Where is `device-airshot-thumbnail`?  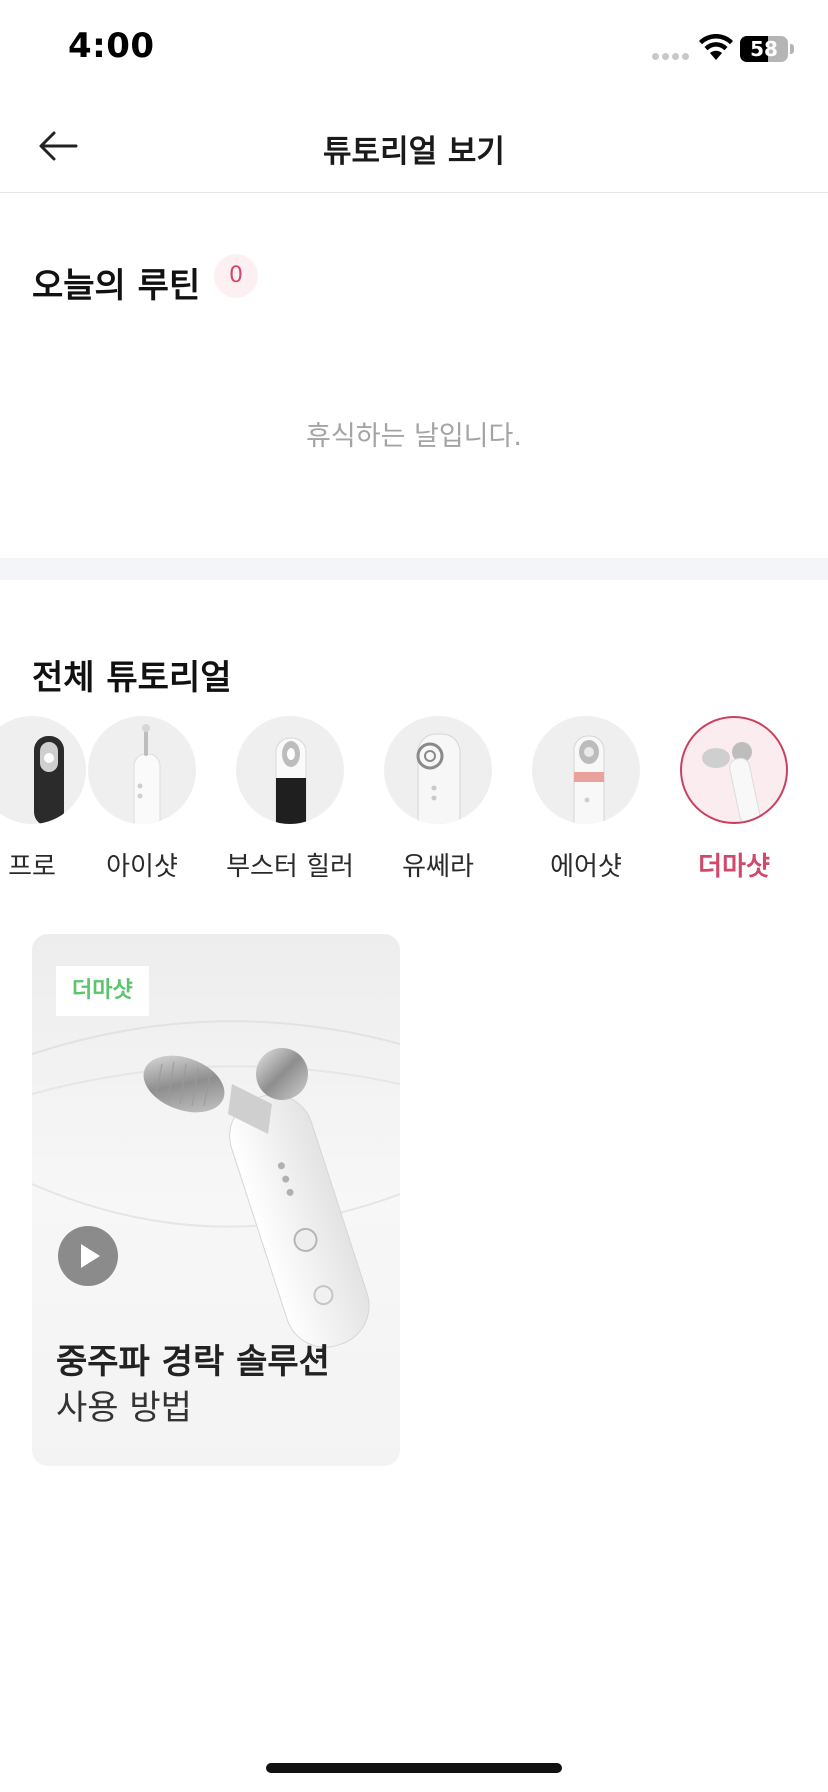 device-airshot-thumbnail is located at coordinates (586, 770).